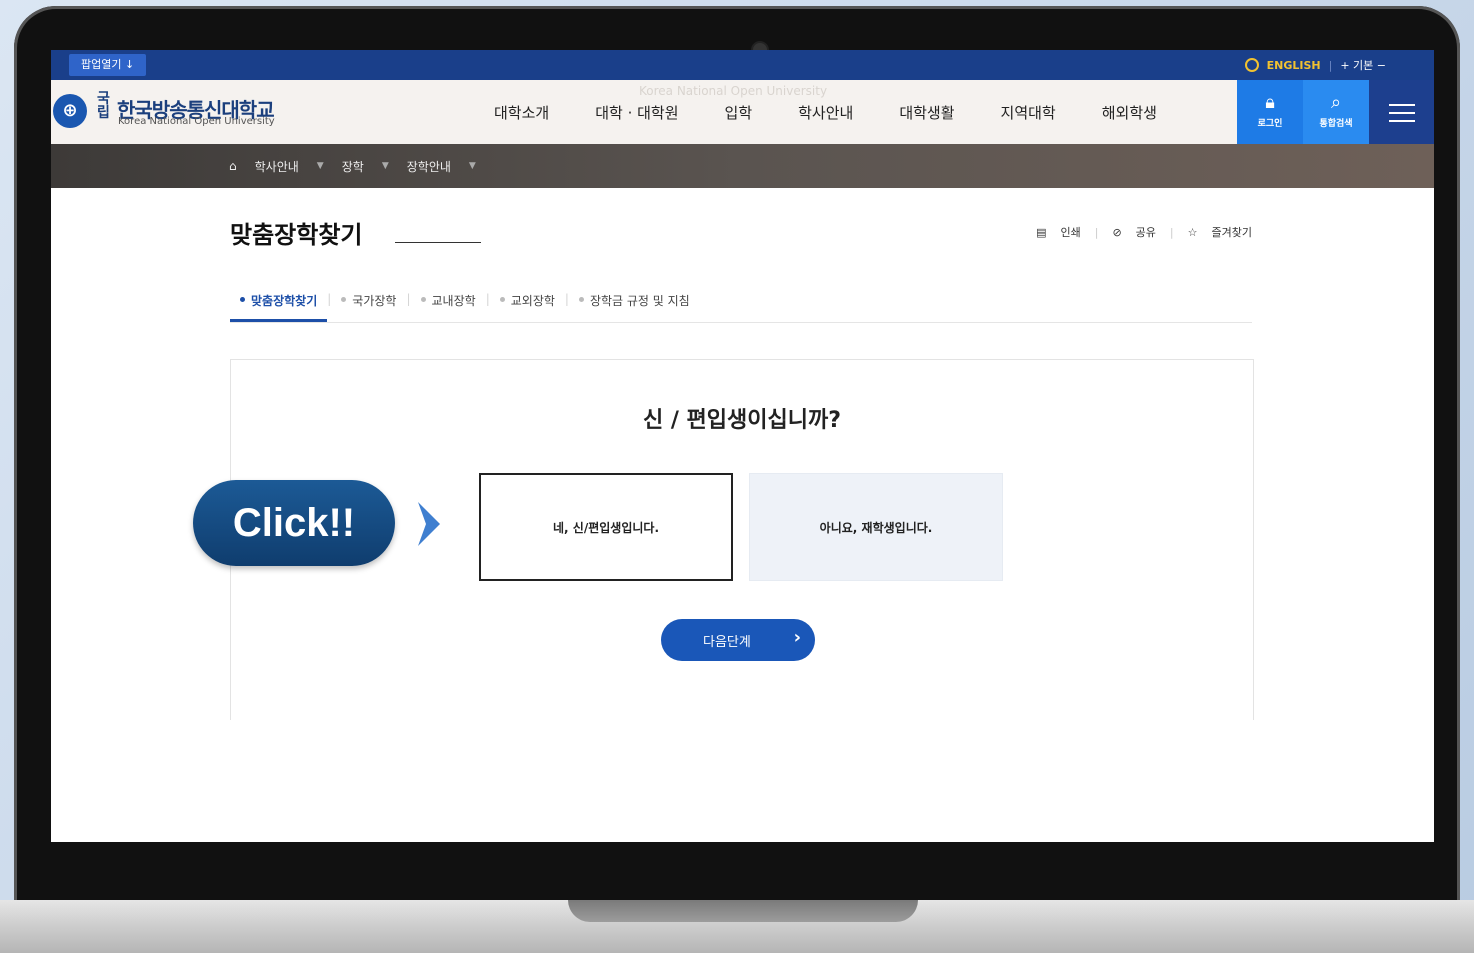 This screenshot has height=953, width=1474. I want to click on laptop-notch, so click(743, 911).